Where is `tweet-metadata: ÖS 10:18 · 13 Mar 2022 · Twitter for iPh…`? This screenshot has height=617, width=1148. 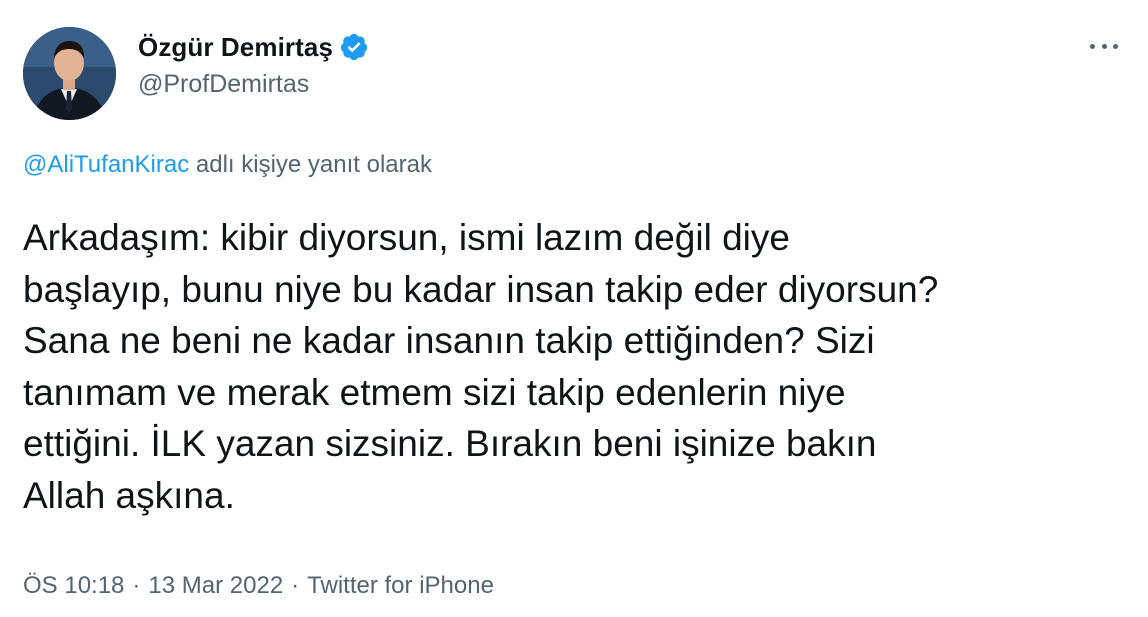 tweet-metadata: ÖS 10:18 · 13 Mar 2022 · Twitter for iPh… is located at coordinates (258, 586).